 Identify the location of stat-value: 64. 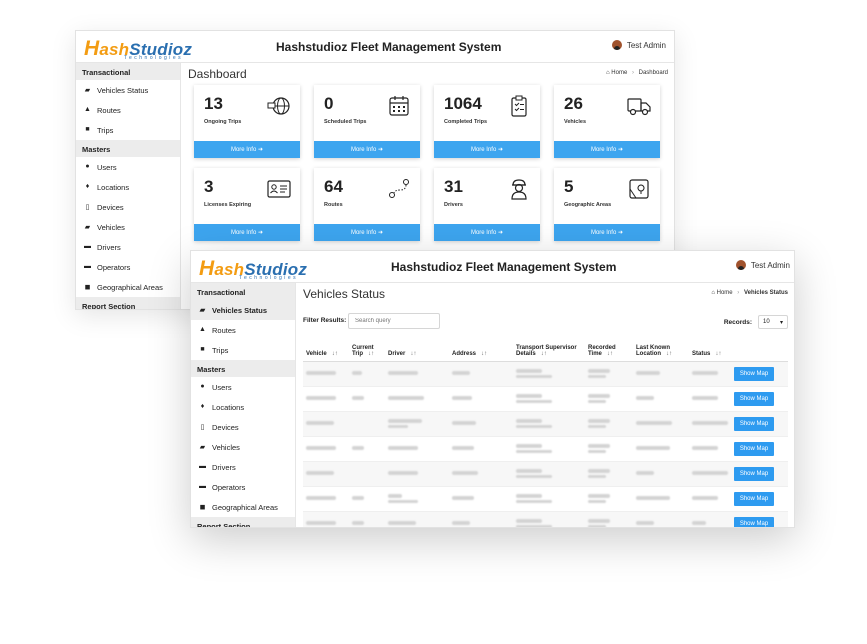
(333, 186).